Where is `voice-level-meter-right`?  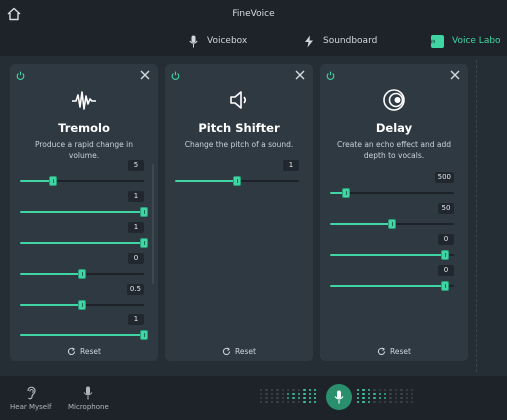 voice-level-meter-right is located at coordinates (387, 397).